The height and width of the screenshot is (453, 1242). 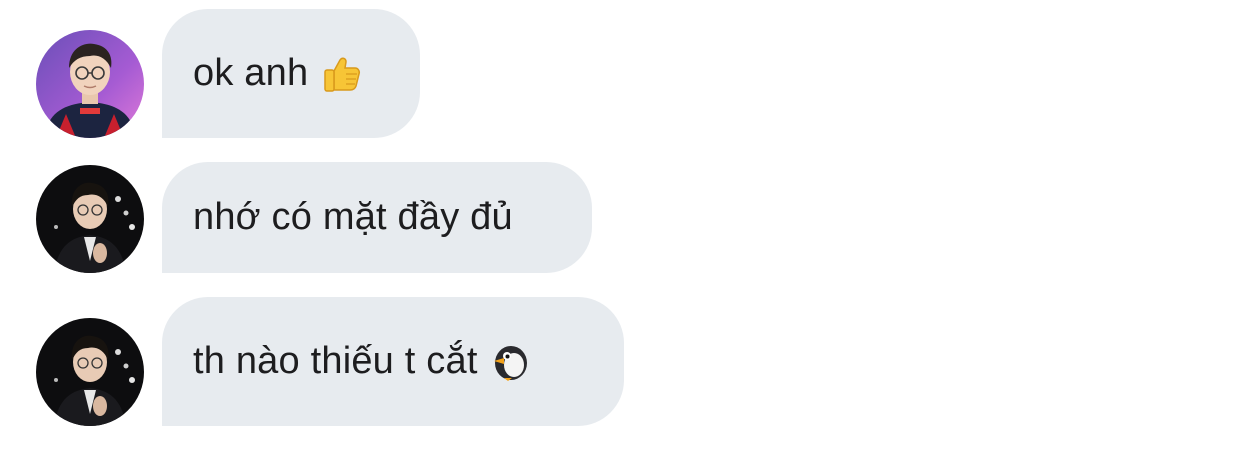 What do you see at coordinates (342, 74) in the screenshot?
I see `thumbs-up-icon` at bounding box center [342, 74].